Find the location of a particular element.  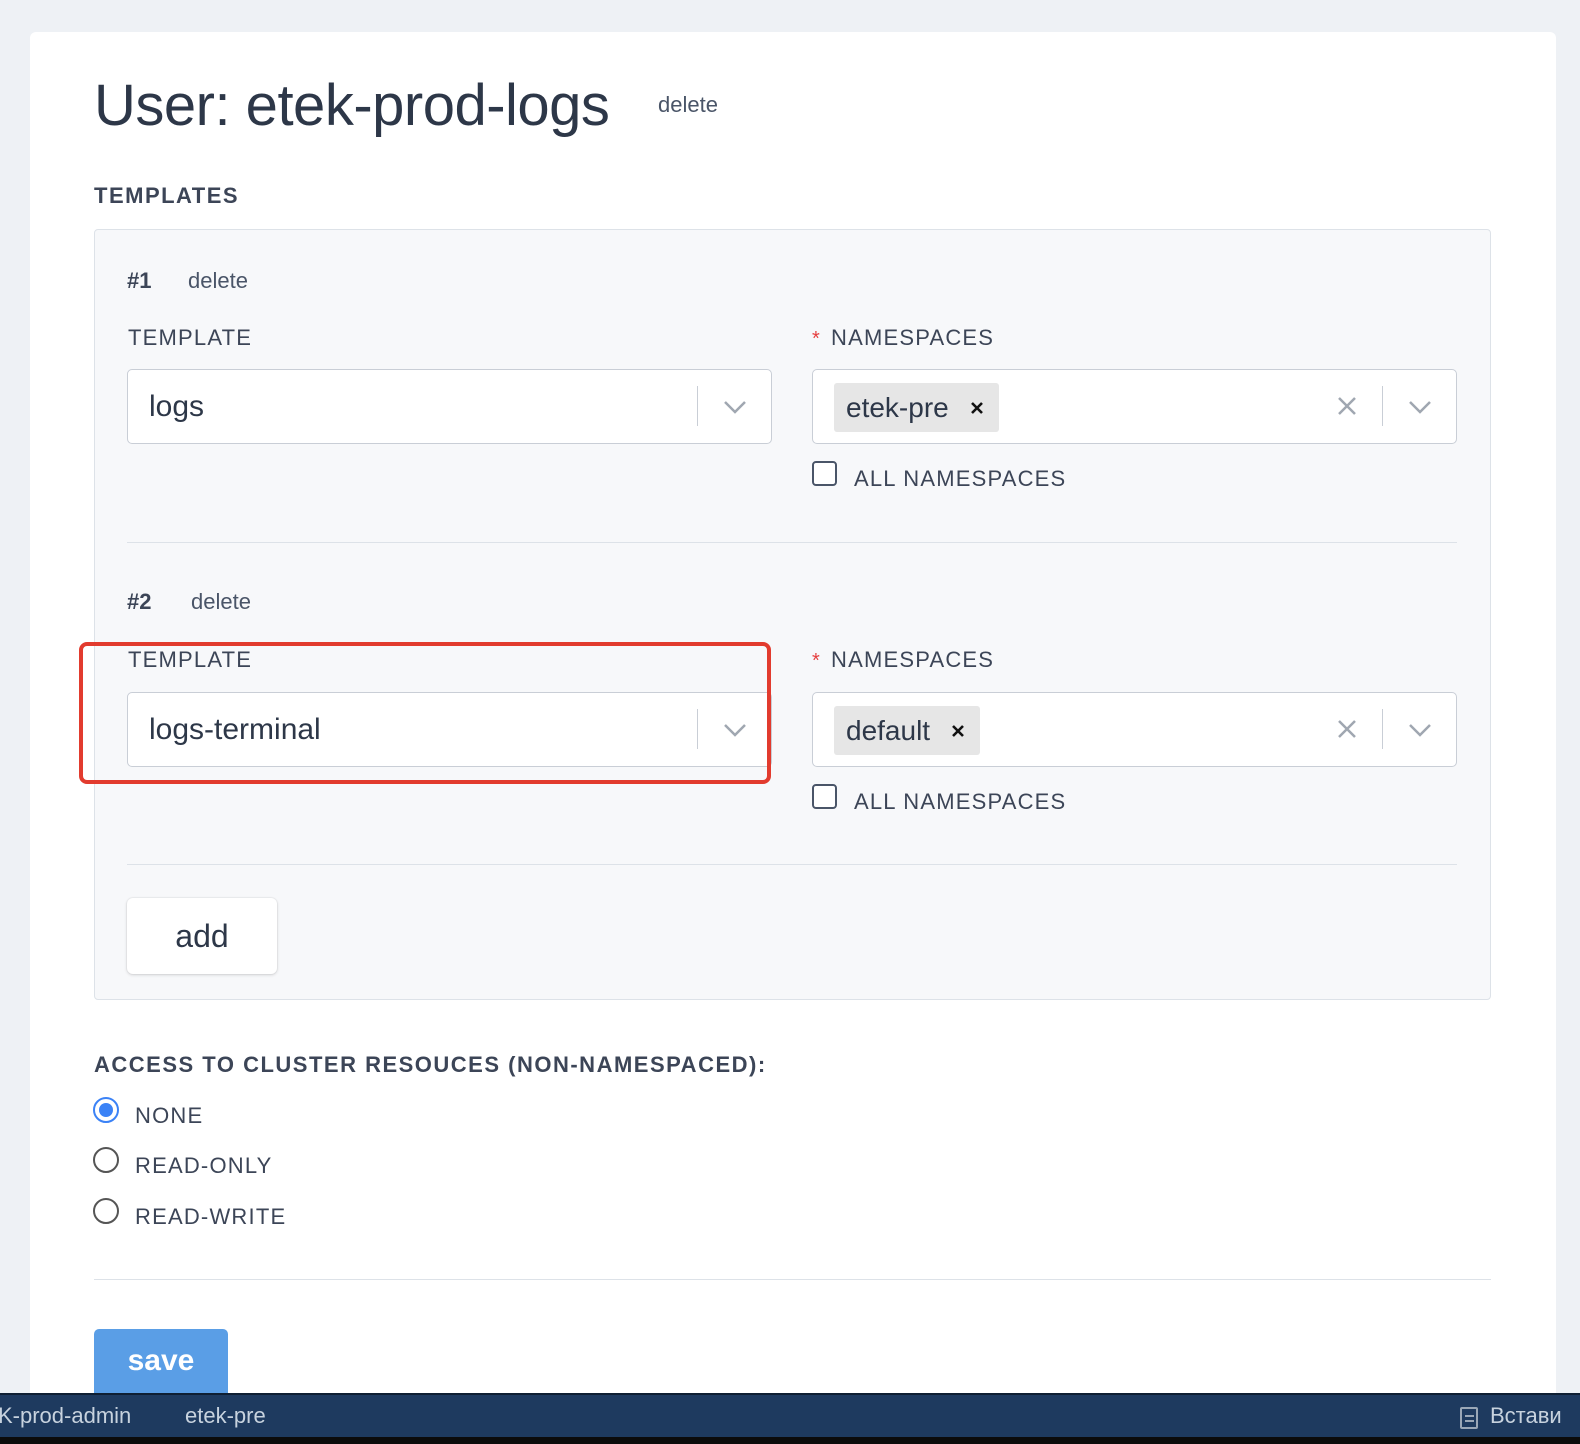

namespace-chip: etek-pre is located at coordinates (916, 407).